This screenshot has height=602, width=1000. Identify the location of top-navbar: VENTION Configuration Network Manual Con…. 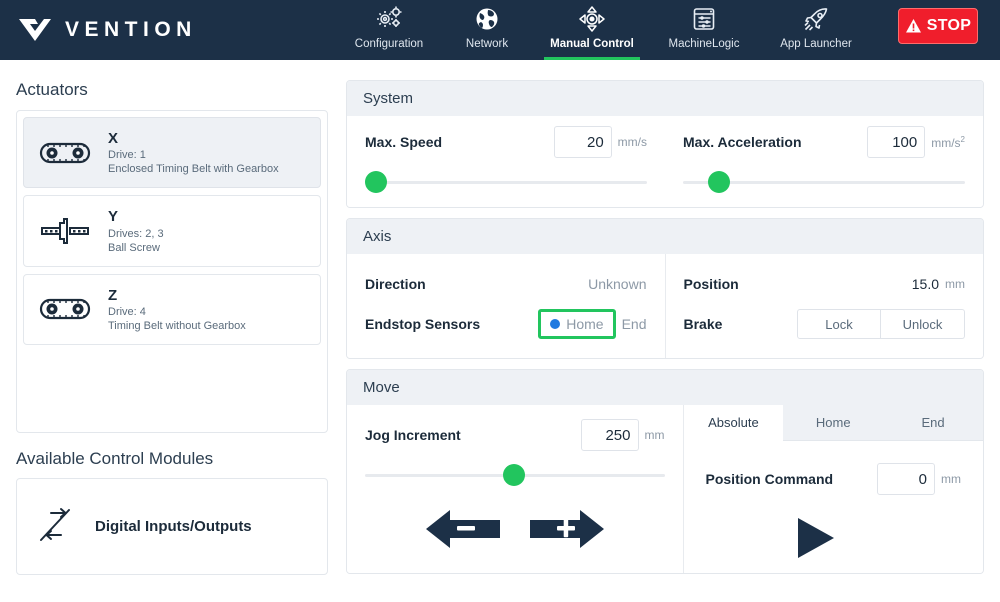
(500, 30).